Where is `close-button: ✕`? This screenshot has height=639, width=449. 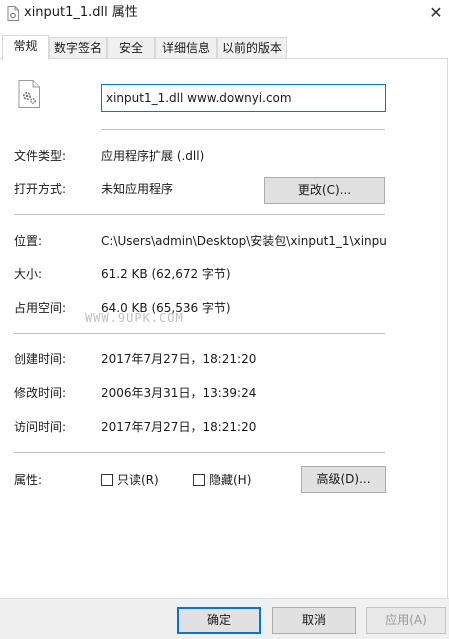 close-button: ✕ is located at coordinates (436, 13).